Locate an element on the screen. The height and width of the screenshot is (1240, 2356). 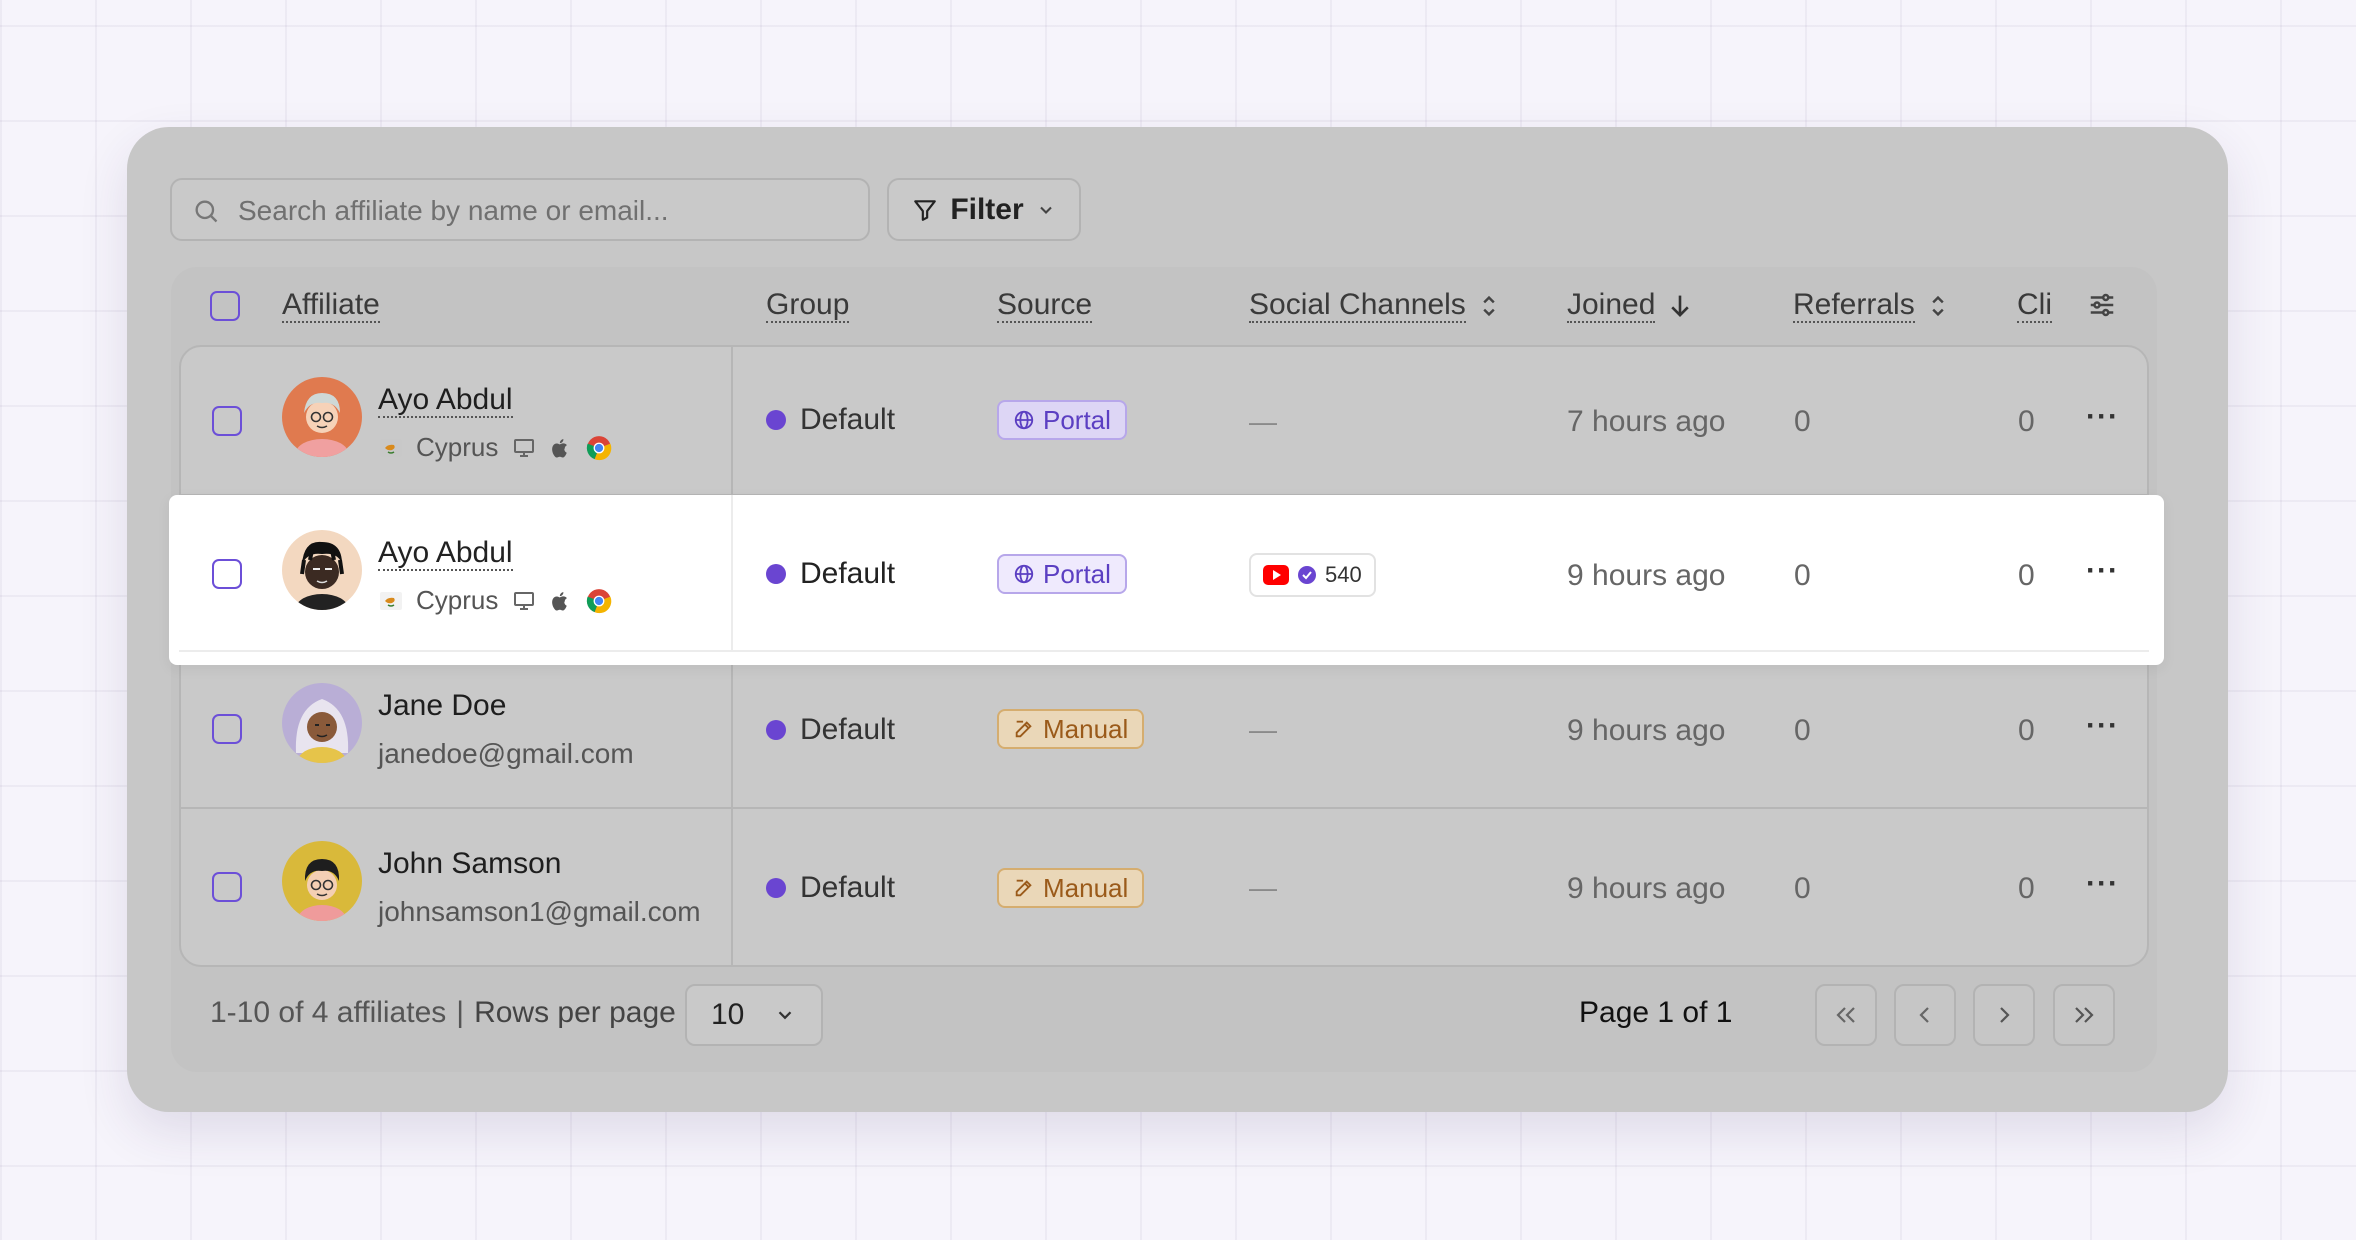
filter-button: Filter is located at coordinates (984, 209).